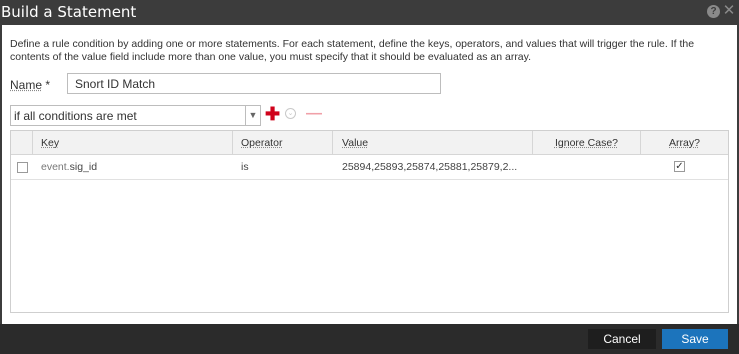  Describe the element at coordinates (83, 167) in the screenshot. I see `row-key-name: sig_id` at that location.